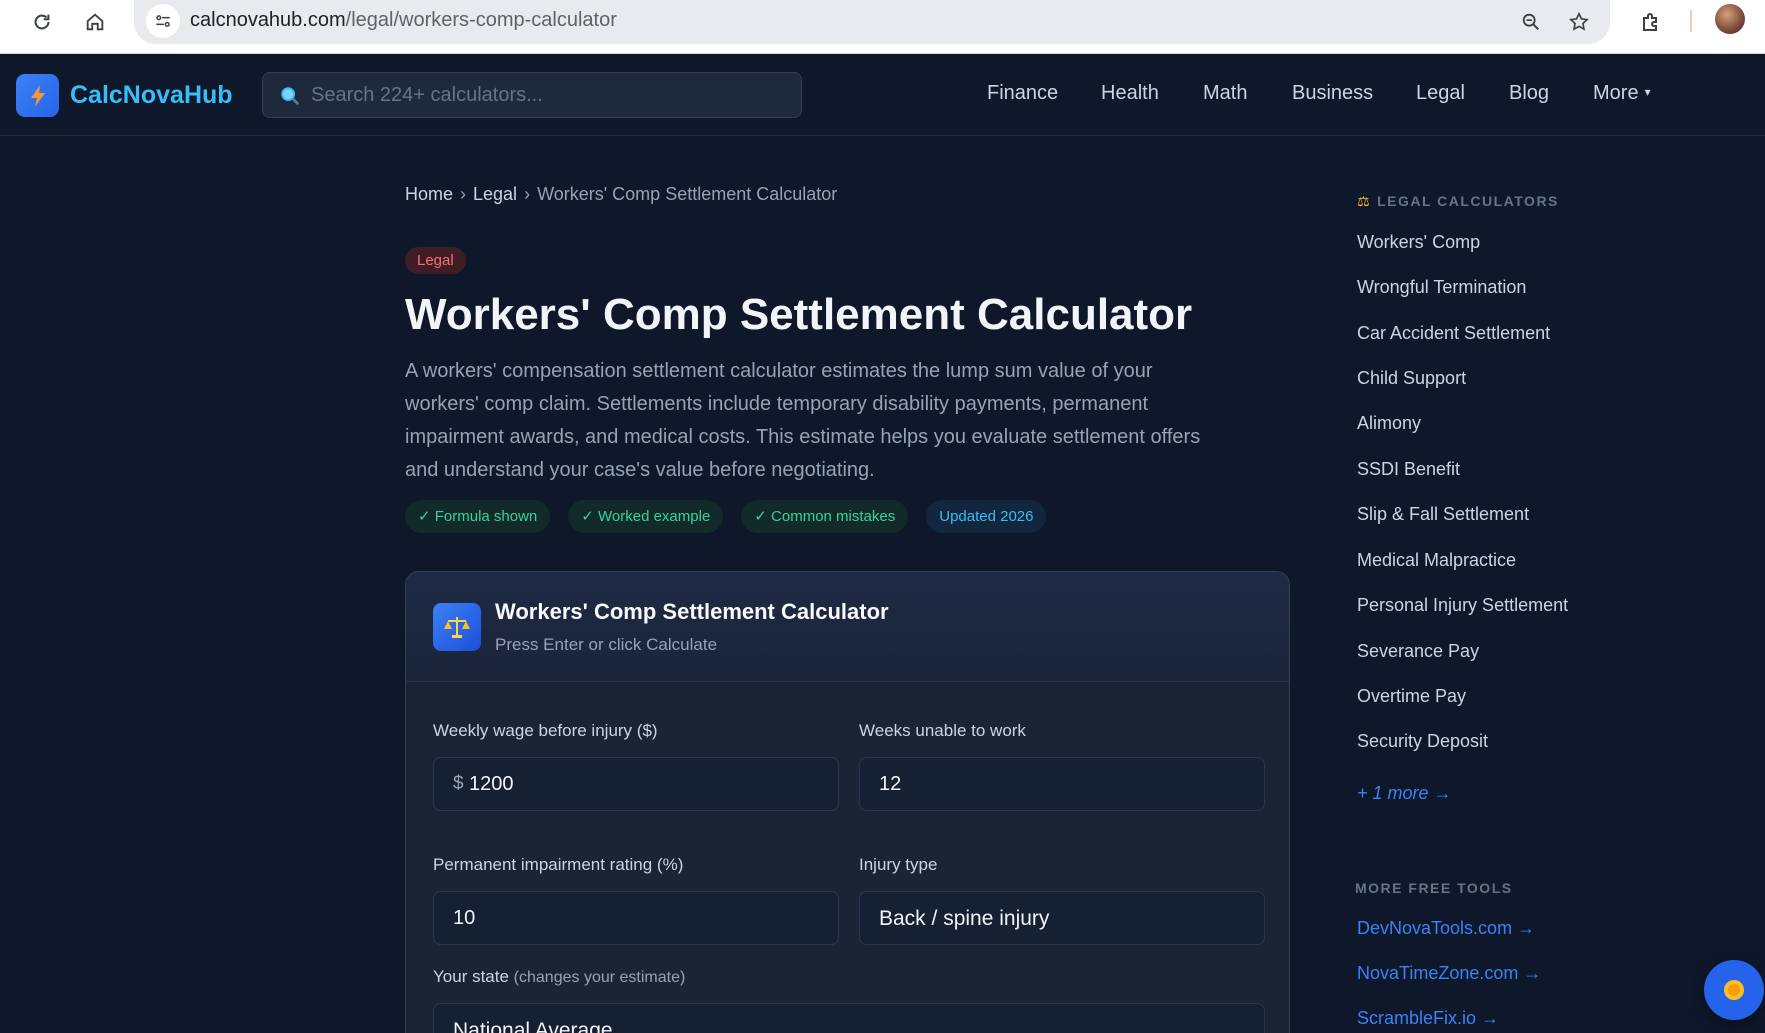 The image size is (1765, 1033). What do you see at coordinates (37, 95) in the screenshot?
I see `lightning-icon` at bounding box center [37, 95].